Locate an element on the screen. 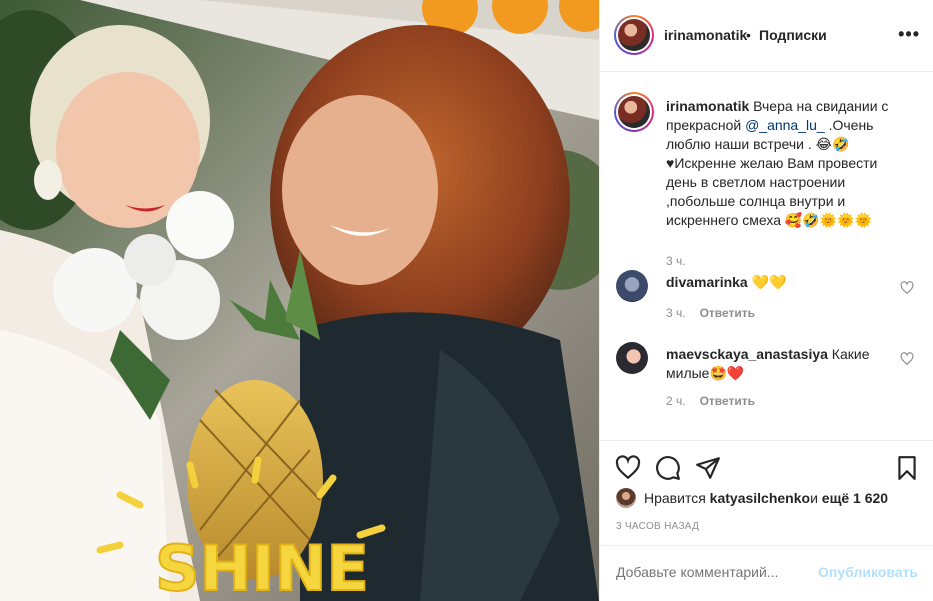 The image size is (933, 601). liker-avatar is located at coordinates (626, 498).